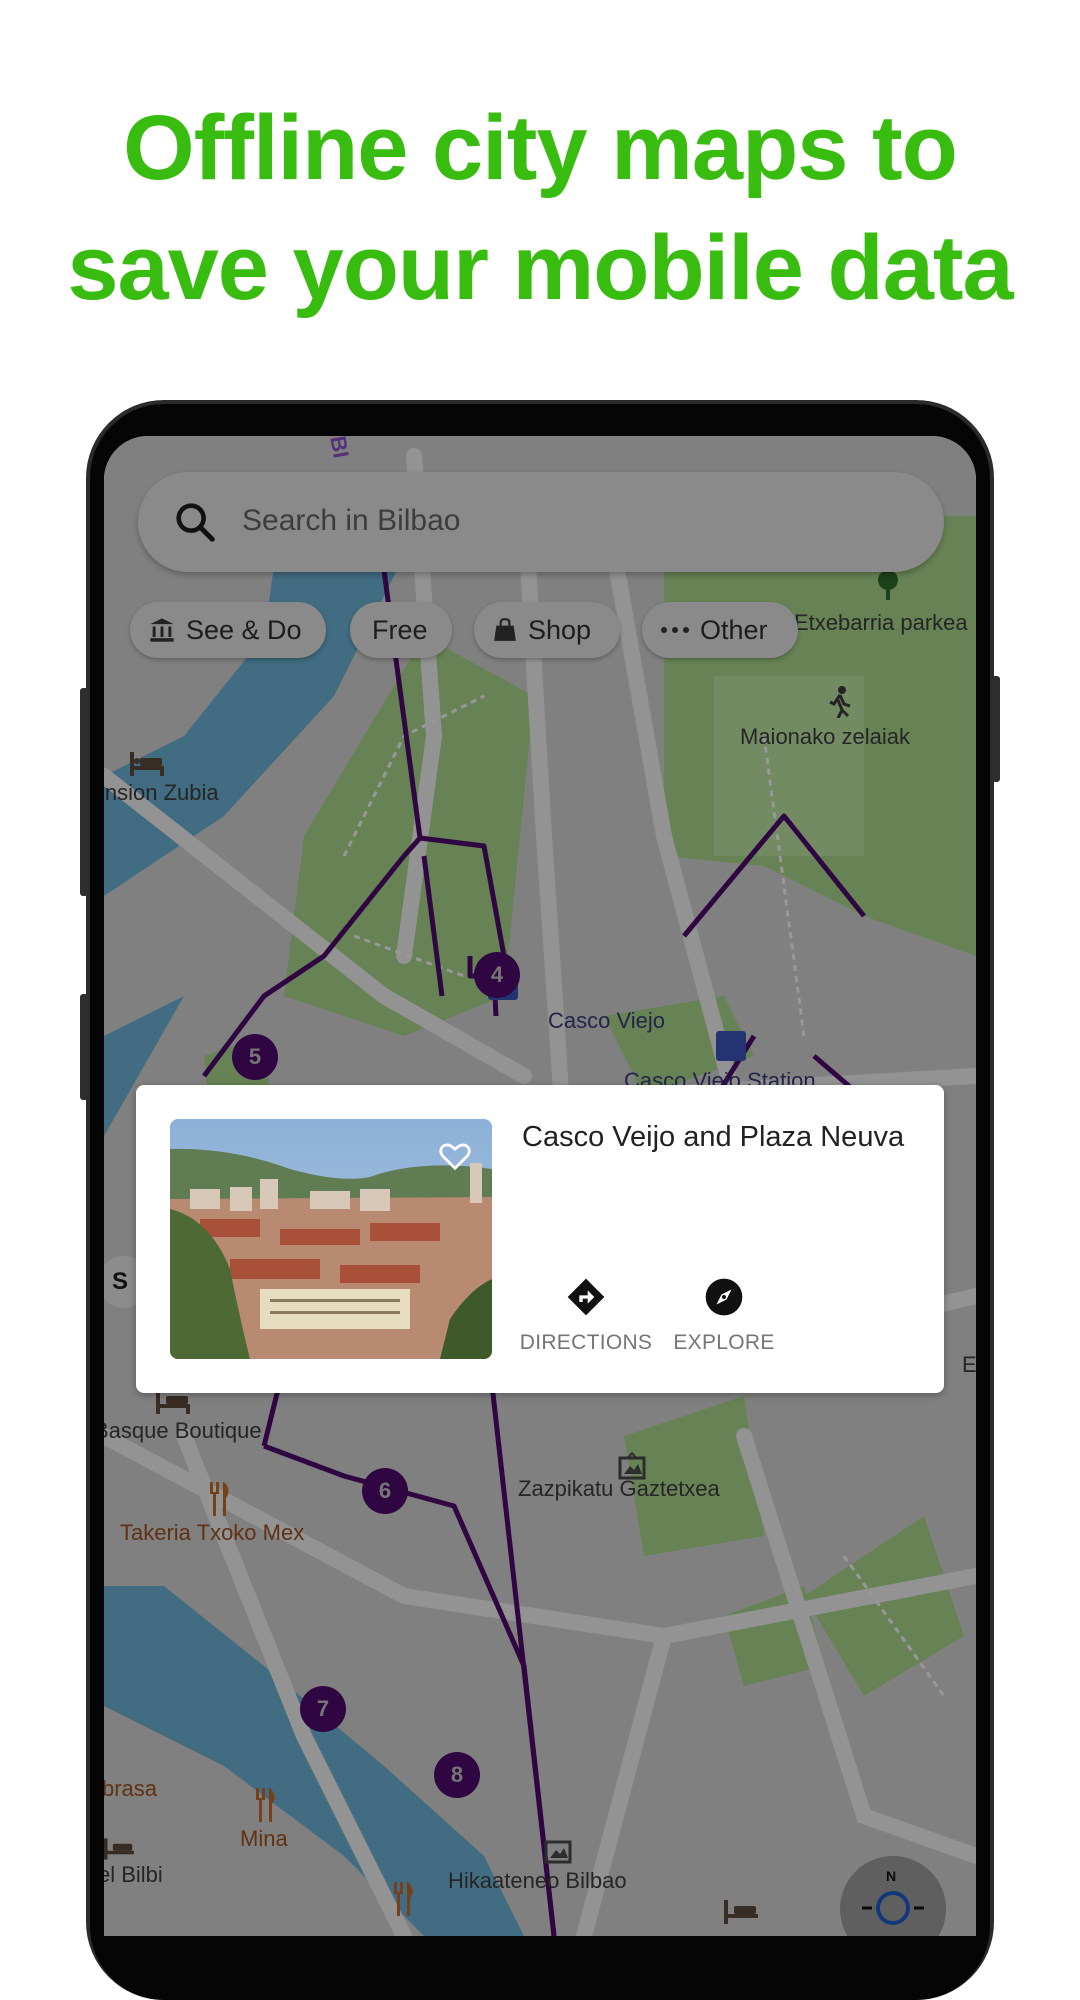  Describe the element at coordinates (130, 1789) in the screenshot. I see `map-label-brasa: brasa` at that location.